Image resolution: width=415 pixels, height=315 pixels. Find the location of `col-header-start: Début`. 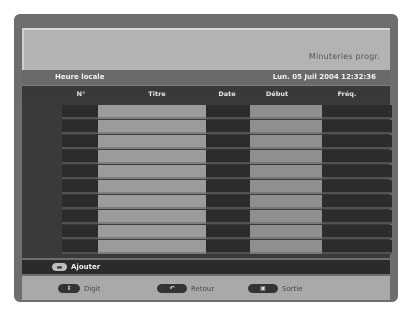

col-header-start: Début is located at coordinates (277, 94).